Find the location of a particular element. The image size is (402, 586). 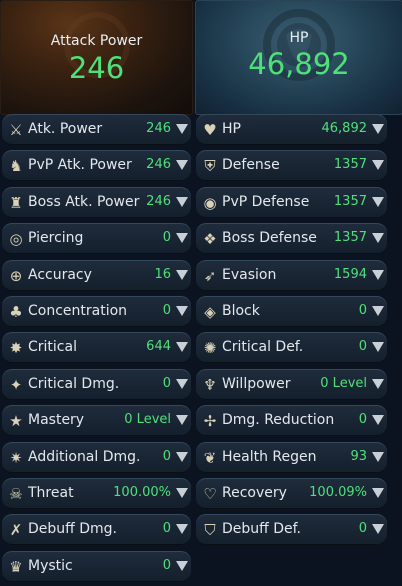

stat-row-pvp-defense: ◉ PvP Defense 1357 is located at coordinates (291, 202).